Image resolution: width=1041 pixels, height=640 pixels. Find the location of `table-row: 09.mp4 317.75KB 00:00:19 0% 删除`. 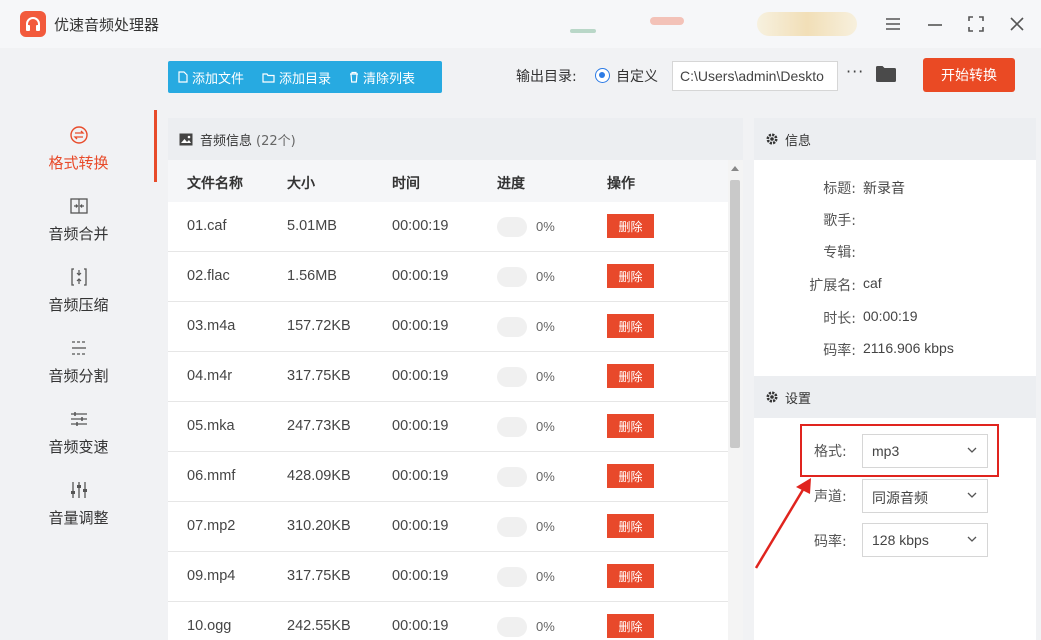

table-row: 09.mp4 317.75KB 00:00:19 0% 删除 is located at coordinates (448, 577).